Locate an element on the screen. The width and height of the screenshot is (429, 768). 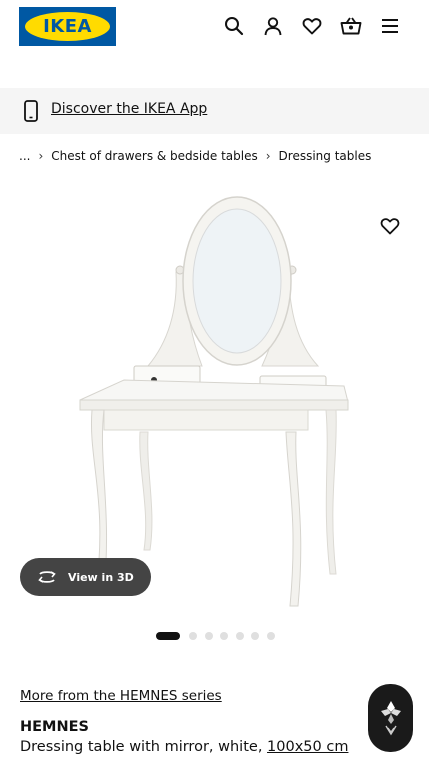
search-icon is located at coordinates (234, 26).